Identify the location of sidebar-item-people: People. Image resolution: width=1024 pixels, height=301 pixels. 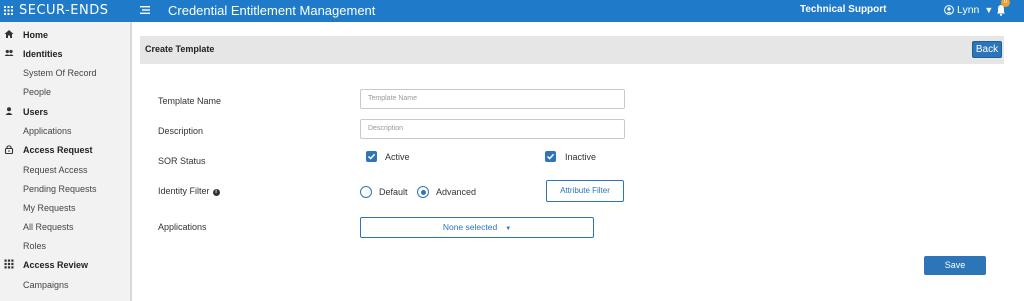
(65, 91).